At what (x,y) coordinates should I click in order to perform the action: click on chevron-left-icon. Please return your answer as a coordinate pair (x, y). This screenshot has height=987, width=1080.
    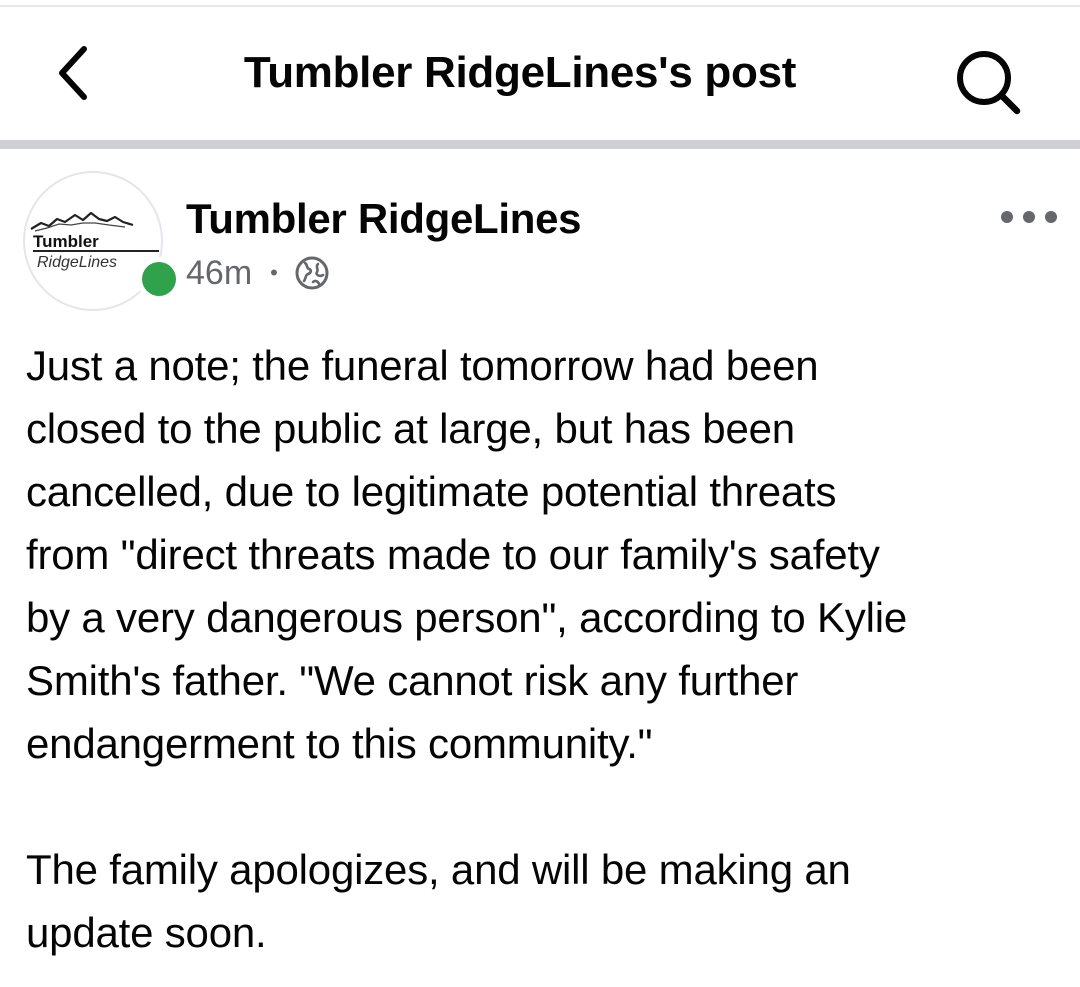
    Looking at the image, I should click on (73, 73).